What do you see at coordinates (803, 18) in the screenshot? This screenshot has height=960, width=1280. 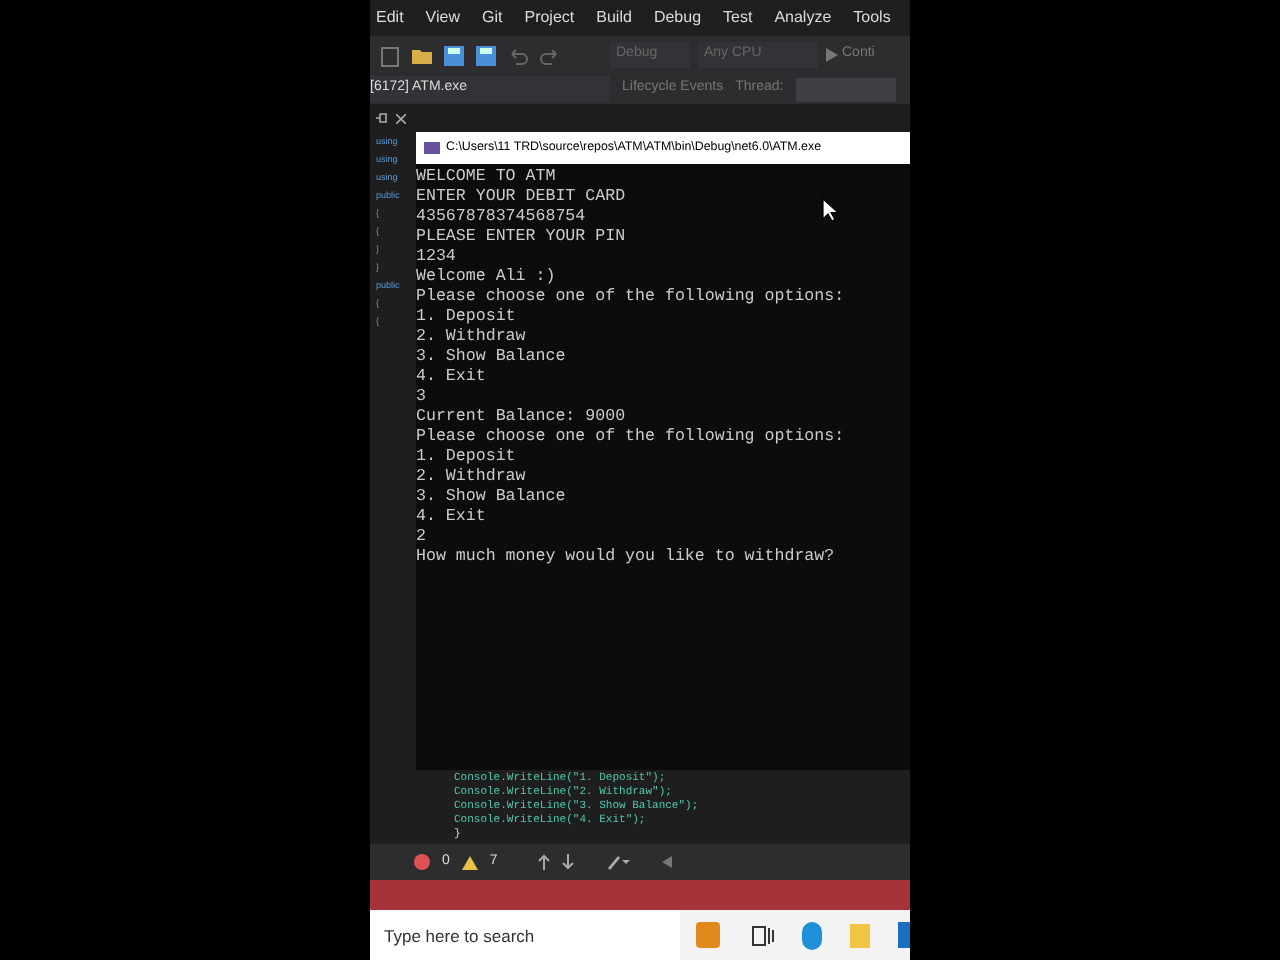 I see `menu-item: Analyze` at bounding box center [803, 18].